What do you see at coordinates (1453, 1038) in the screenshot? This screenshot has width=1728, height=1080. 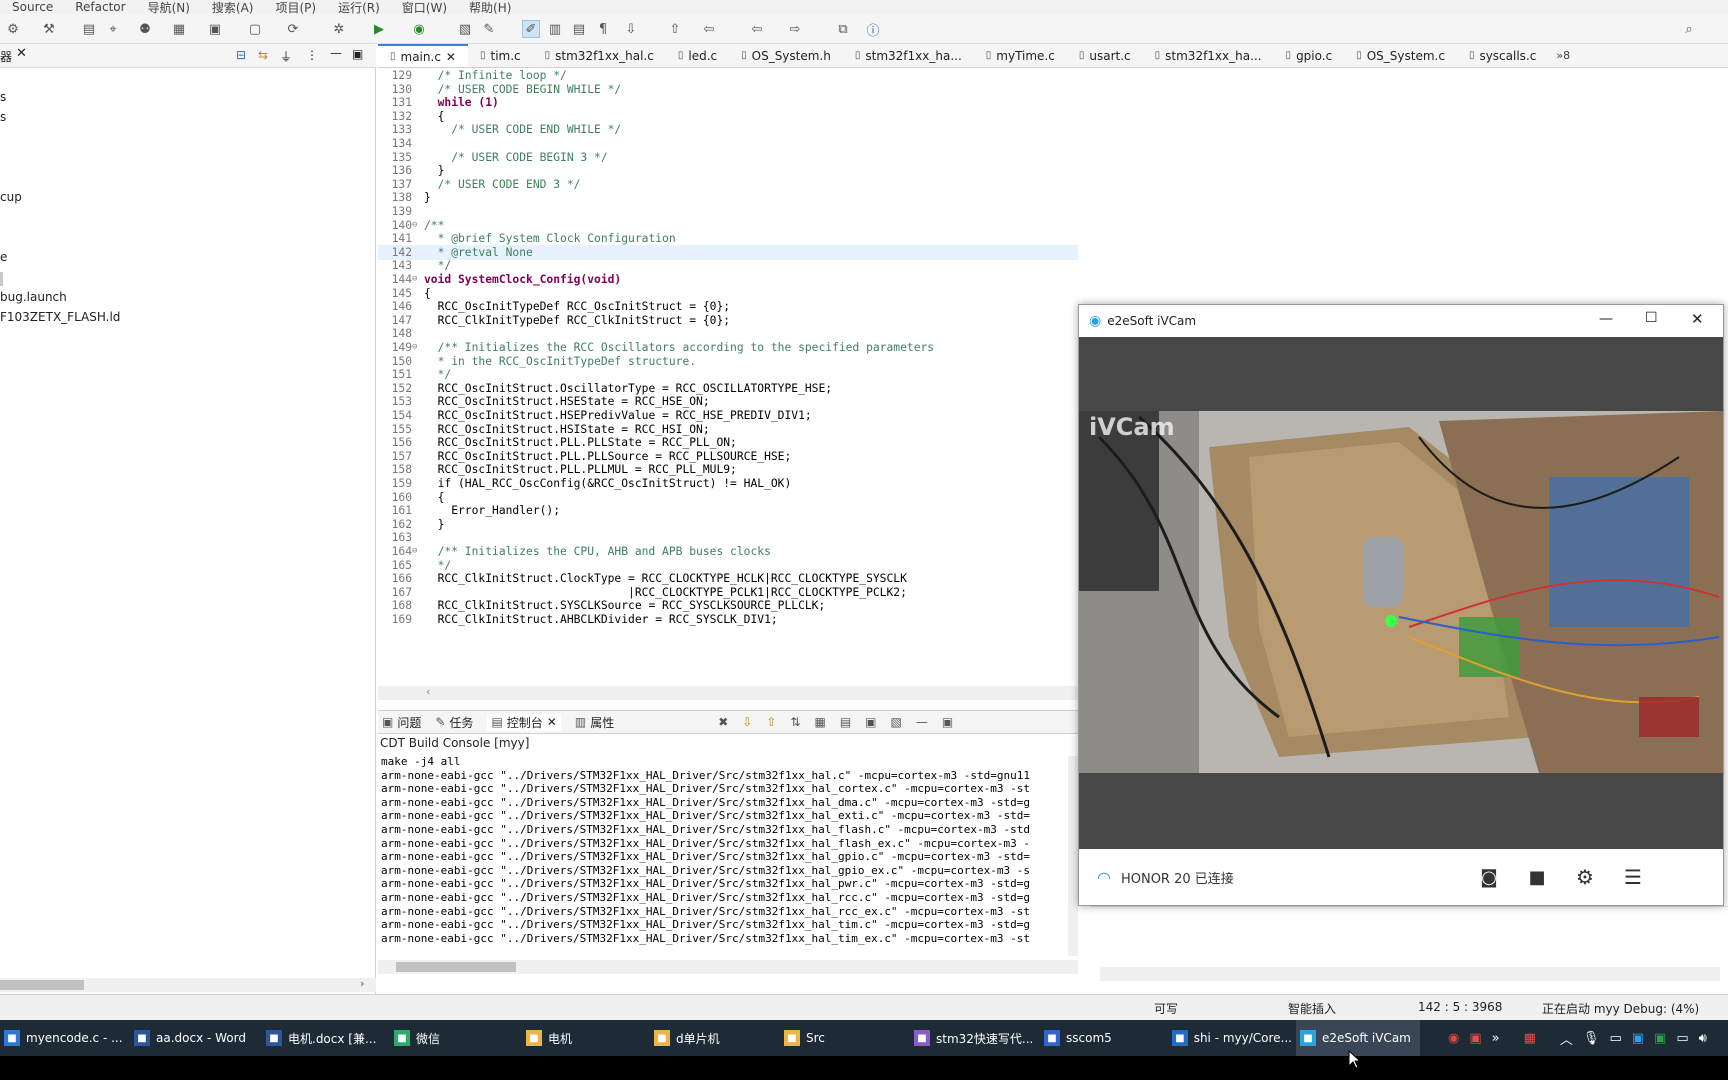 I see `chrome-icon: ◉` at bounding box center [1453, 1038].